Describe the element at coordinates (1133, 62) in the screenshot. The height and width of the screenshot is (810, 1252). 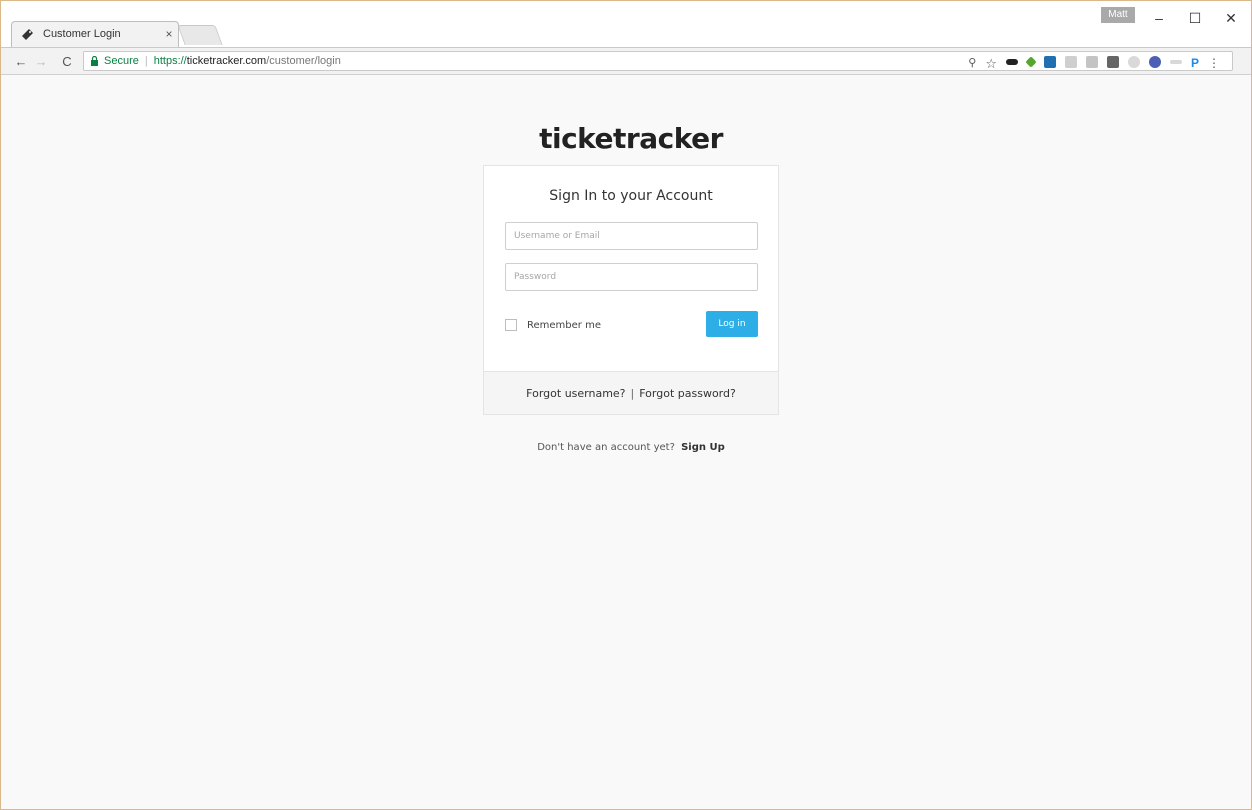
I see `shield-extension-icon` at that location.